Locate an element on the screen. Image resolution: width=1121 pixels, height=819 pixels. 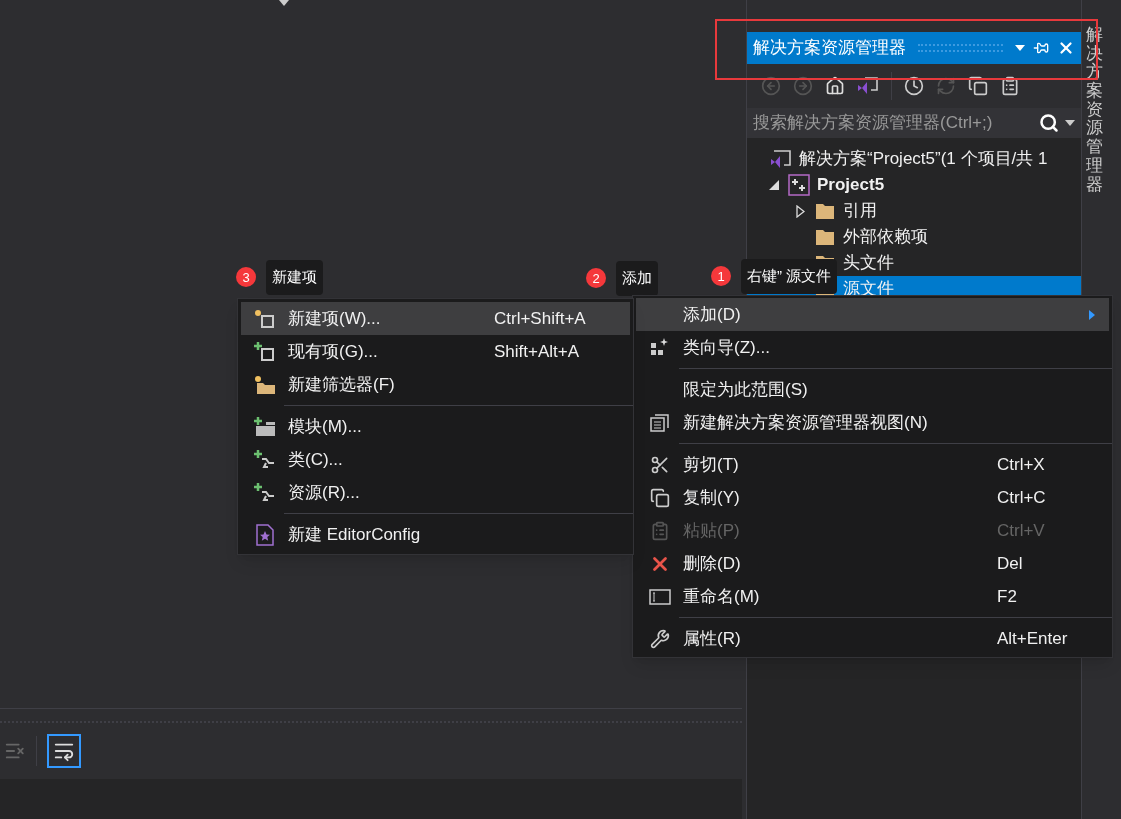
tree-label: 解决方案“Project5”(1 个项目/共 1 is located at coordinates (923, 159).